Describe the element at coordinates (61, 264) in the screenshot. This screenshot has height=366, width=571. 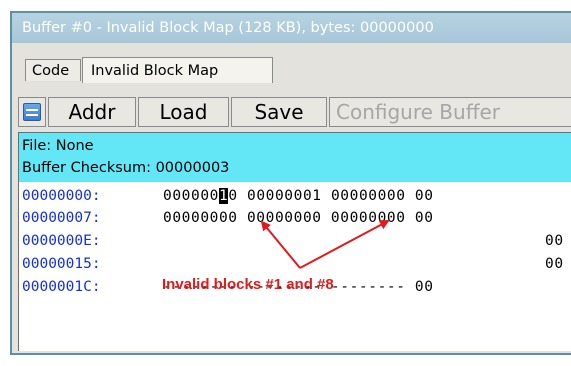
I see `row-address: 00000015:` at that location.